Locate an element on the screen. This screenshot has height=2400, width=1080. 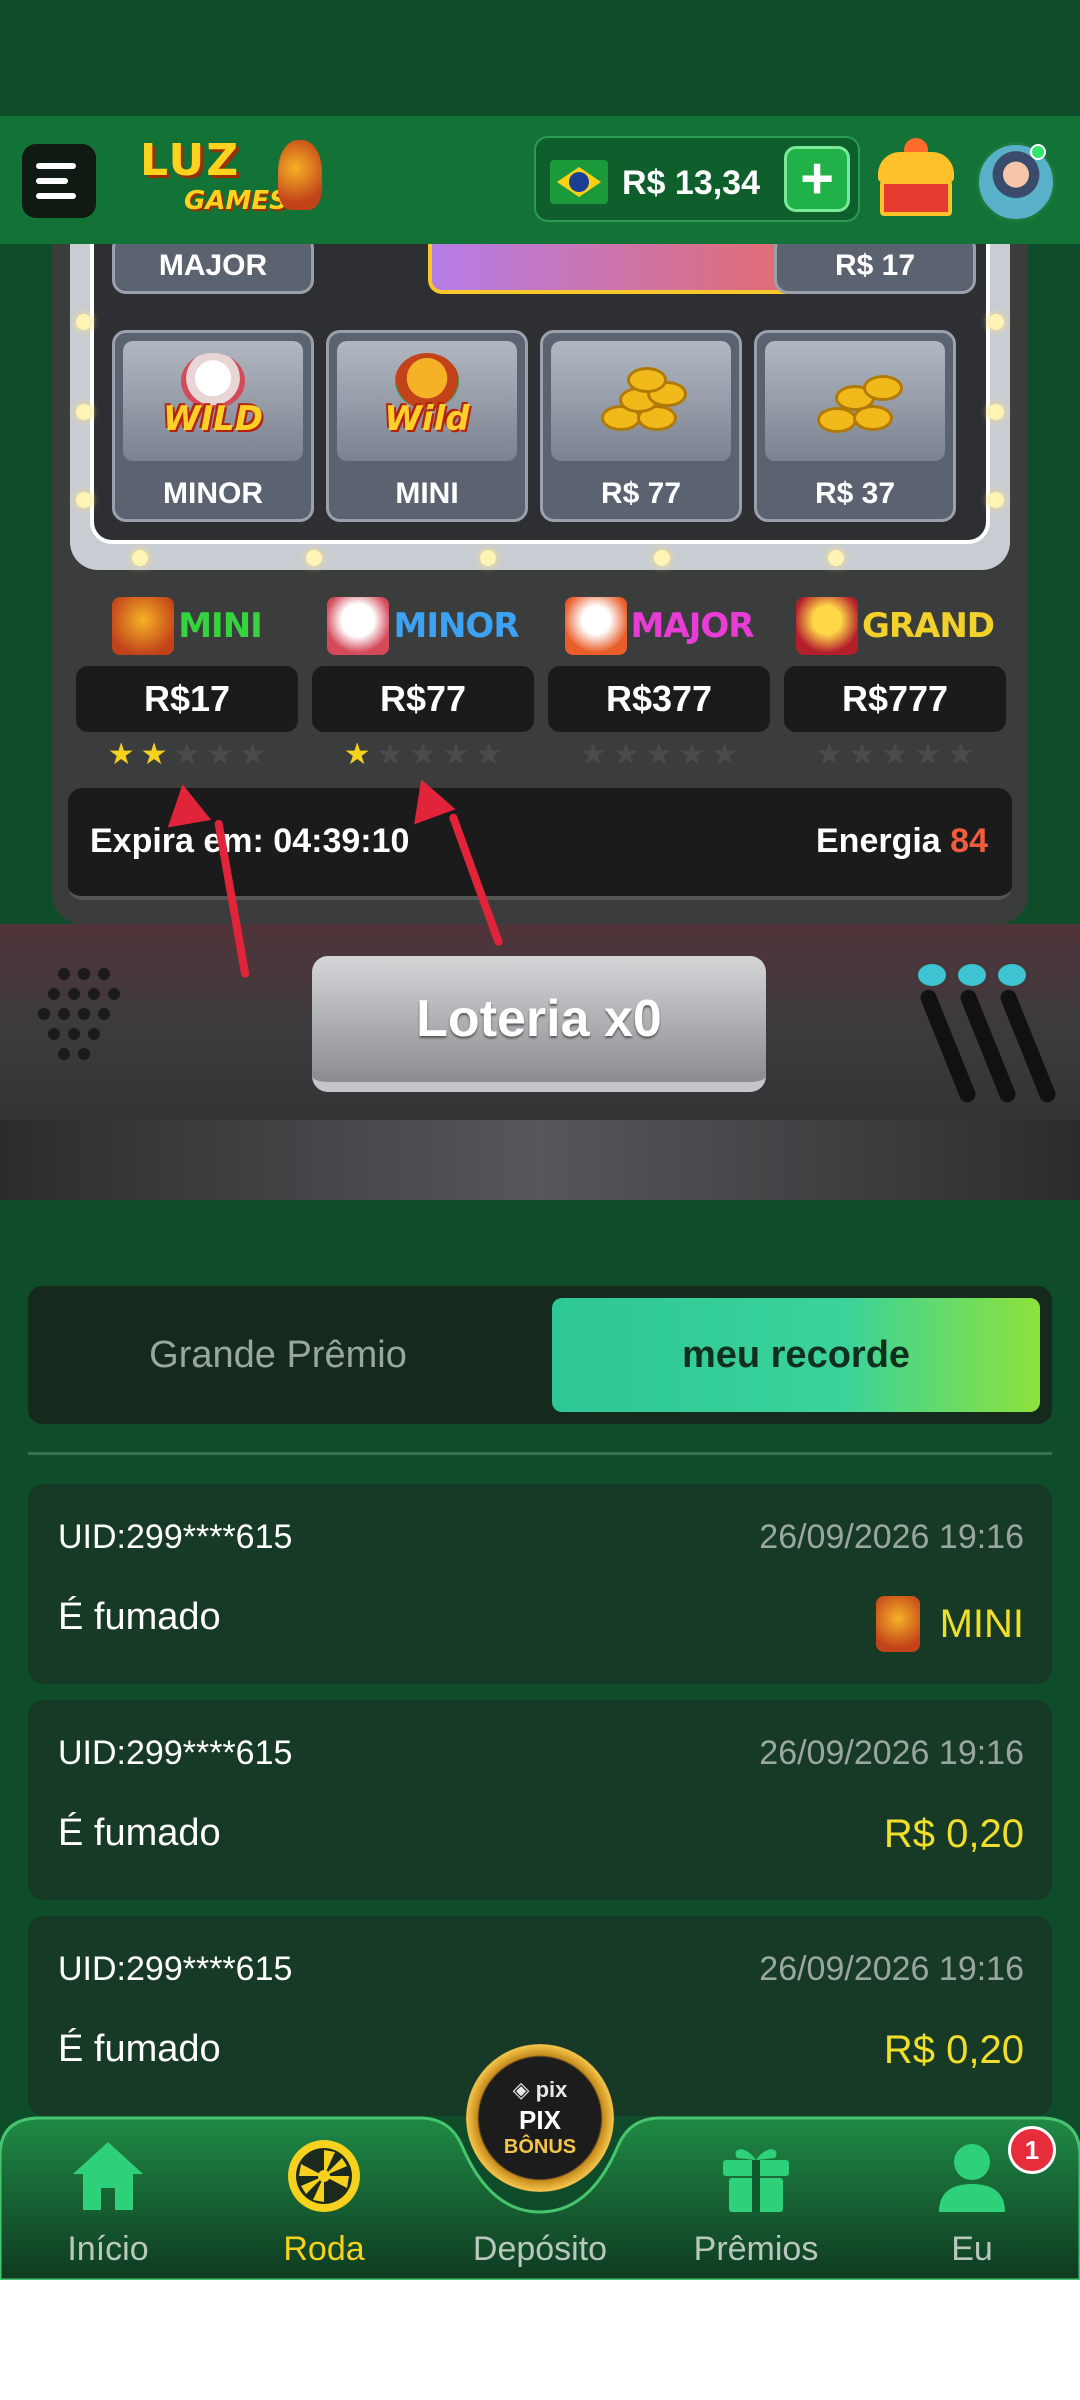
energy-counter: Energia 84 is located at coordinates (902, 841).